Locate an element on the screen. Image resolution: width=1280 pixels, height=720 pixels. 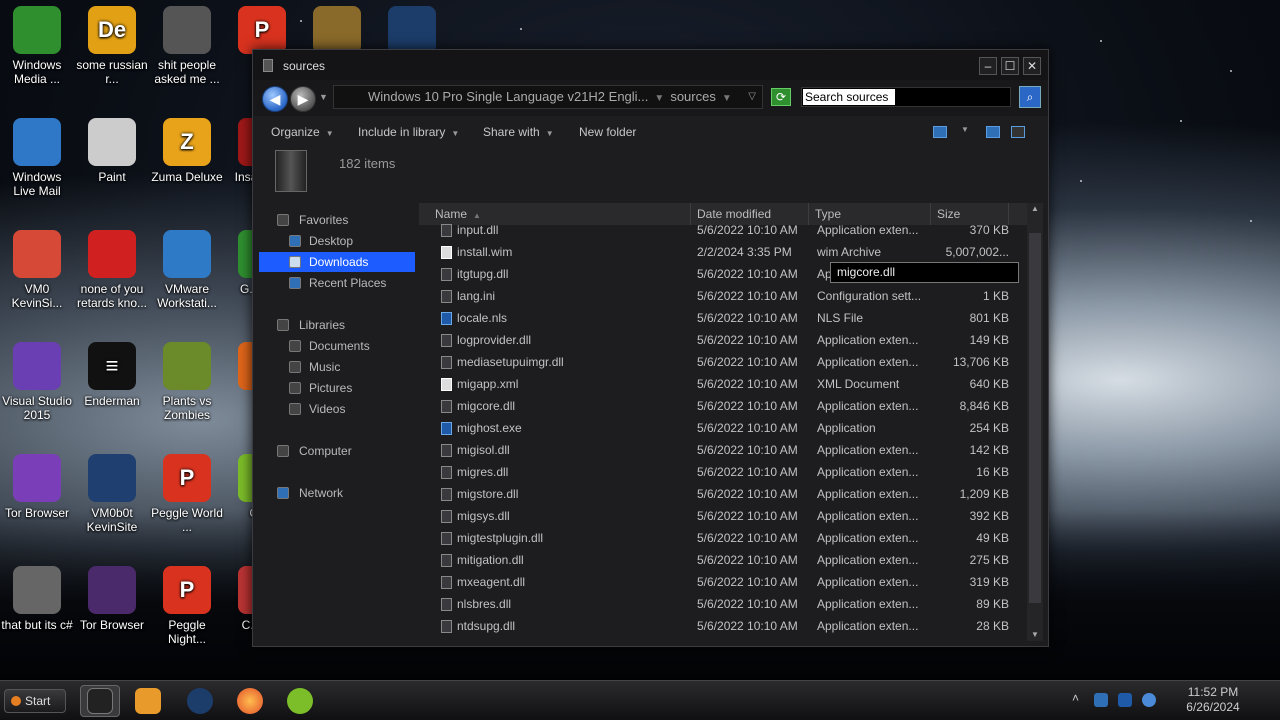
help-icon is located at coordinates (1018, 132).